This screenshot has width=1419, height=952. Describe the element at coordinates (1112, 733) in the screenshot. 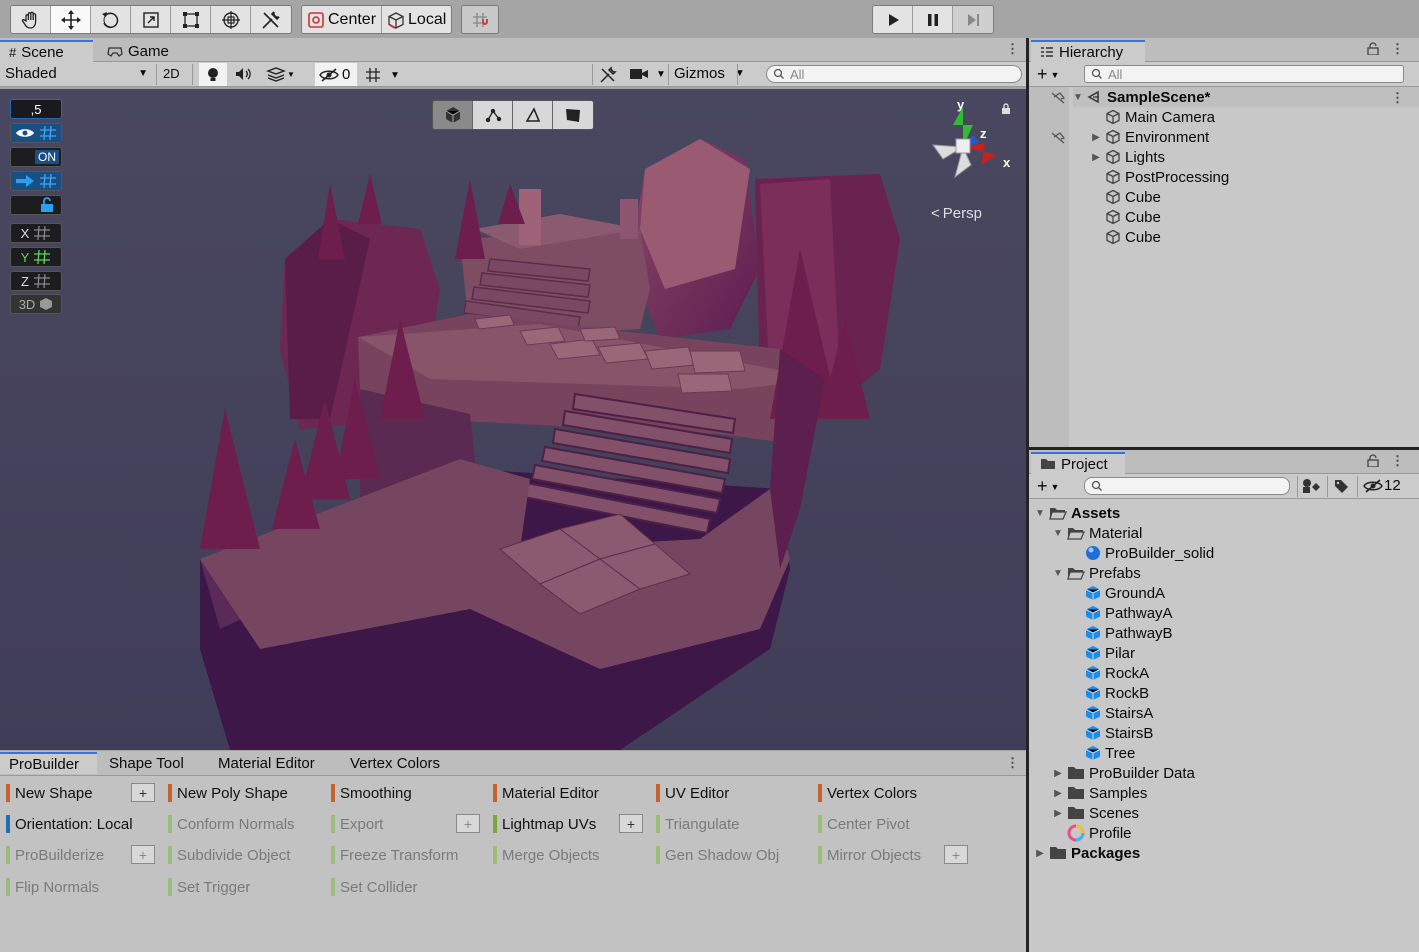

I see `prefab-asset: StairsB` at that location.